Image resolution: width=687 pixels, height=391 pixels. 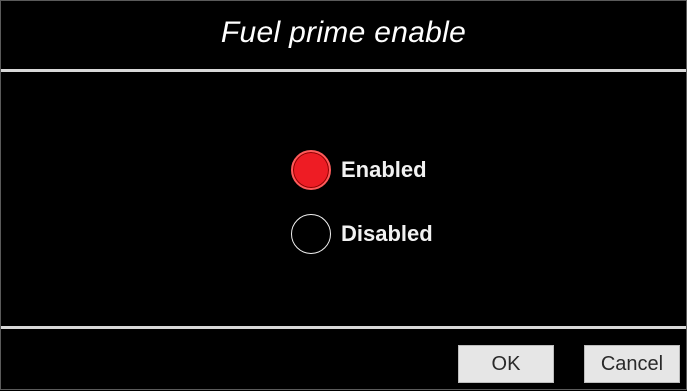 What do you see at coordinates (343, 70) in the screenshot?
I see `title-divider` at bounding box center [343, 70].